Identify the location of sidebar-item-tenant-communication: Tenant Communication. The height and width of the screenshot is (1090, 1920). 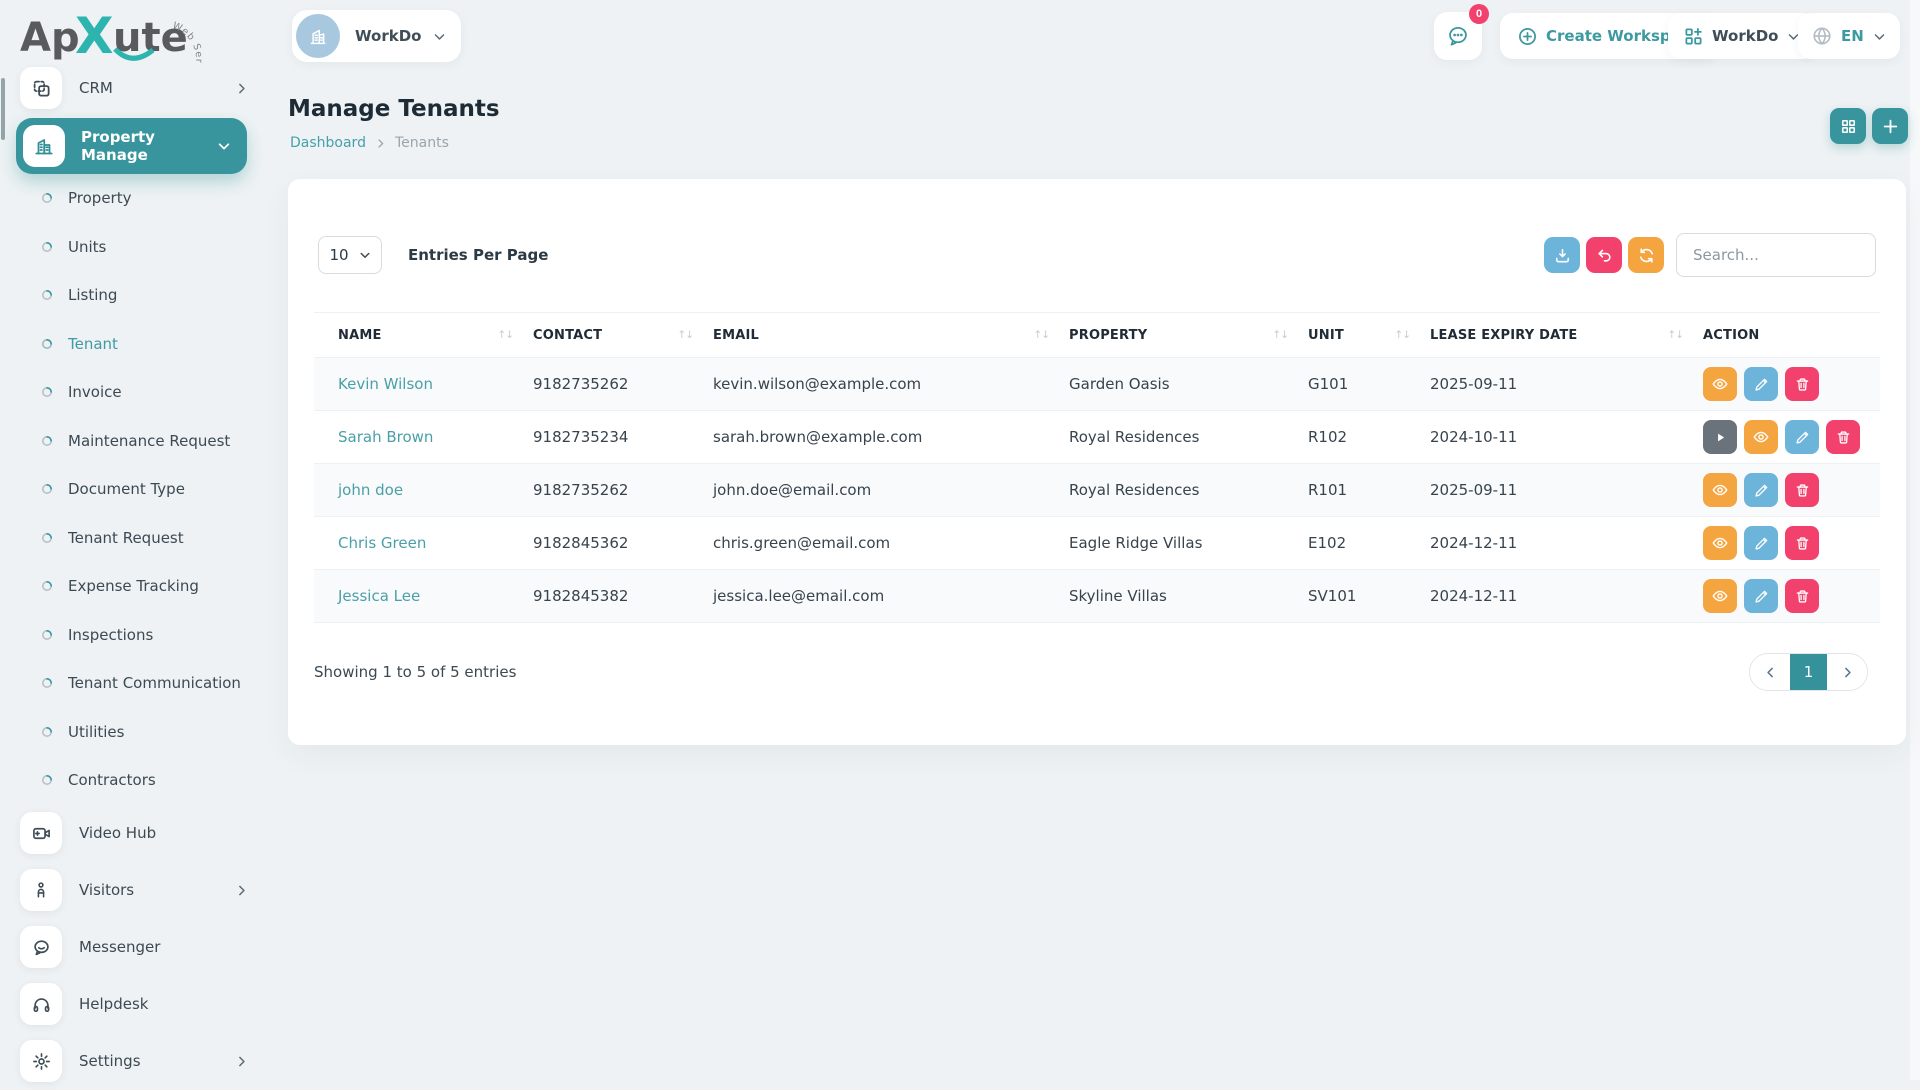
(132, 683).